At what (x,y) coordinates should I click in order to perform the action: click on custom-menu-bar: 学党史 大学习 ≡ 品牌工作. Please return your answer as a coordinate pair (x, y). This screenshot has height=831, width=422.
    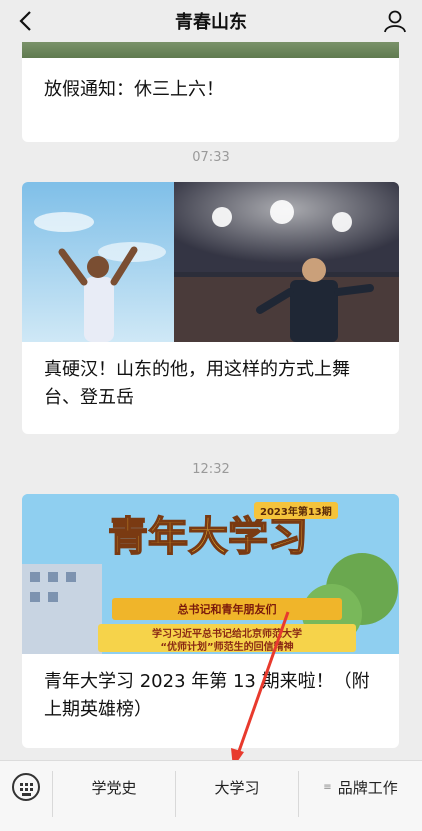
    Looking at the image, I should click on (211, 795).